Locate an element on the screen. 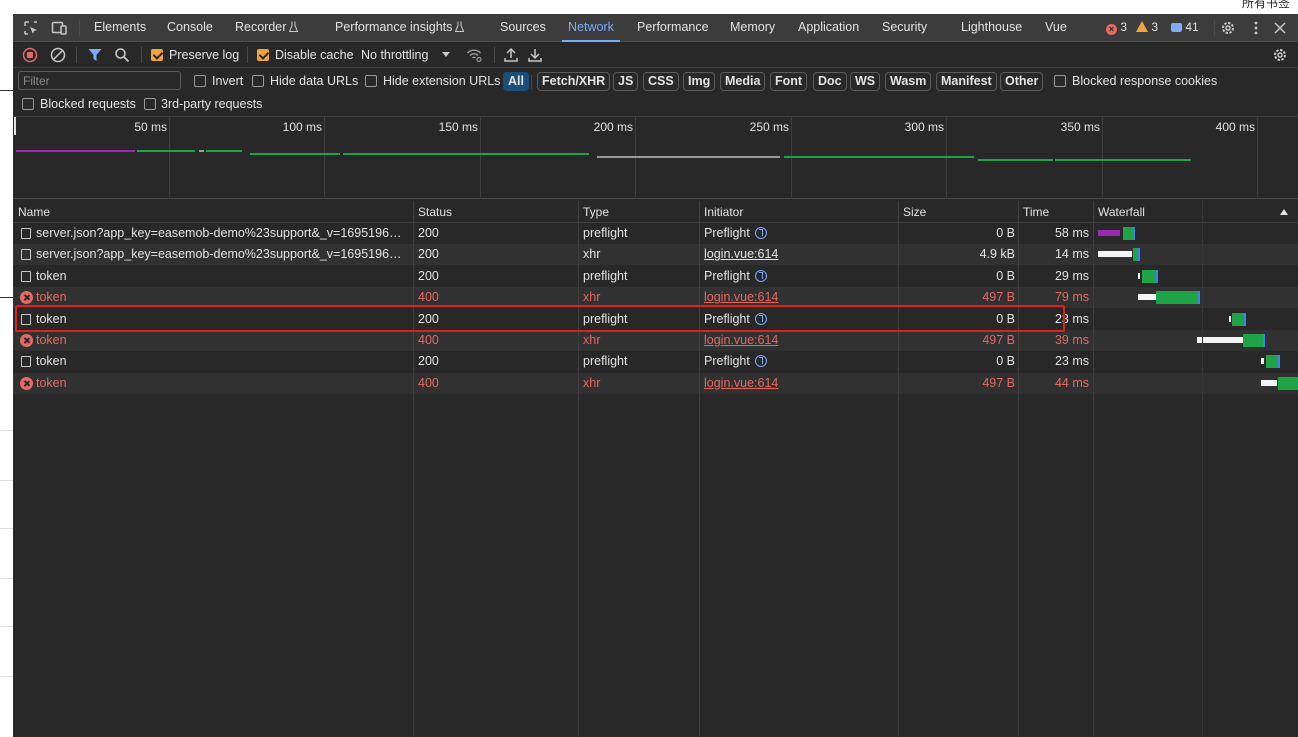 Image resolution: width=1298 pixels, height=737 pixels. inspect-element-icon is located at coordinates (31, 28).